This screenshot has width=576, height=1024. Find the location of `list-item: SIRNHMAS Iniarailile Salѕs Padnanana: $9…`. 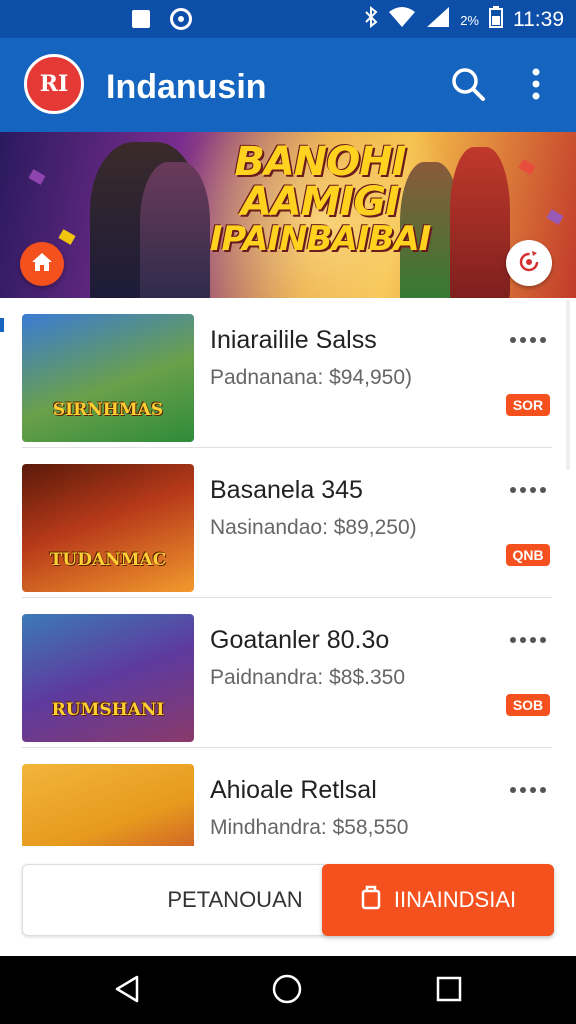

list-item: SIRNHMAS Iniarailile Salѕs Padnanana: $9… is located at coordinates (287, 373).